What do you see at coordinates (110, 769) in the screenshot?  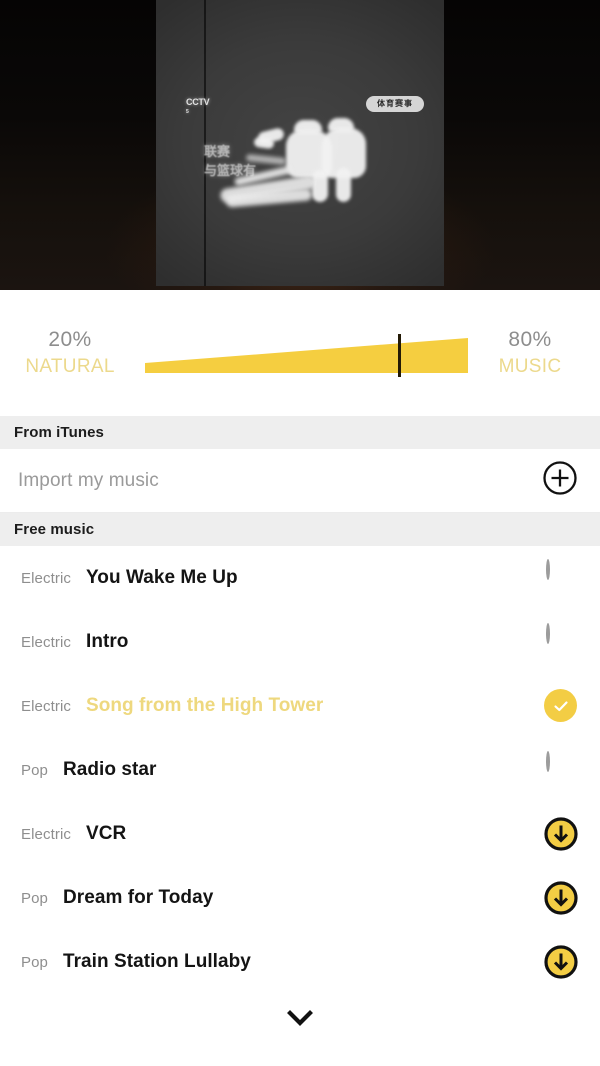 I see `track-title: Radio star` at bounding box center [110, 769].